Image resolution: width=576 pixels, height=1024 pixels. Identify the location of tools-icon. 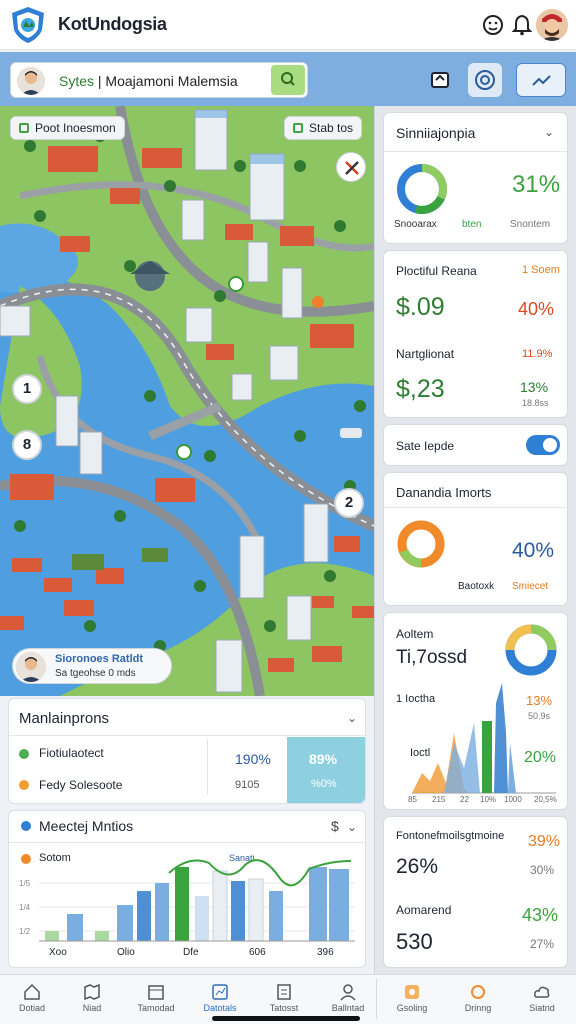
(352, 168).